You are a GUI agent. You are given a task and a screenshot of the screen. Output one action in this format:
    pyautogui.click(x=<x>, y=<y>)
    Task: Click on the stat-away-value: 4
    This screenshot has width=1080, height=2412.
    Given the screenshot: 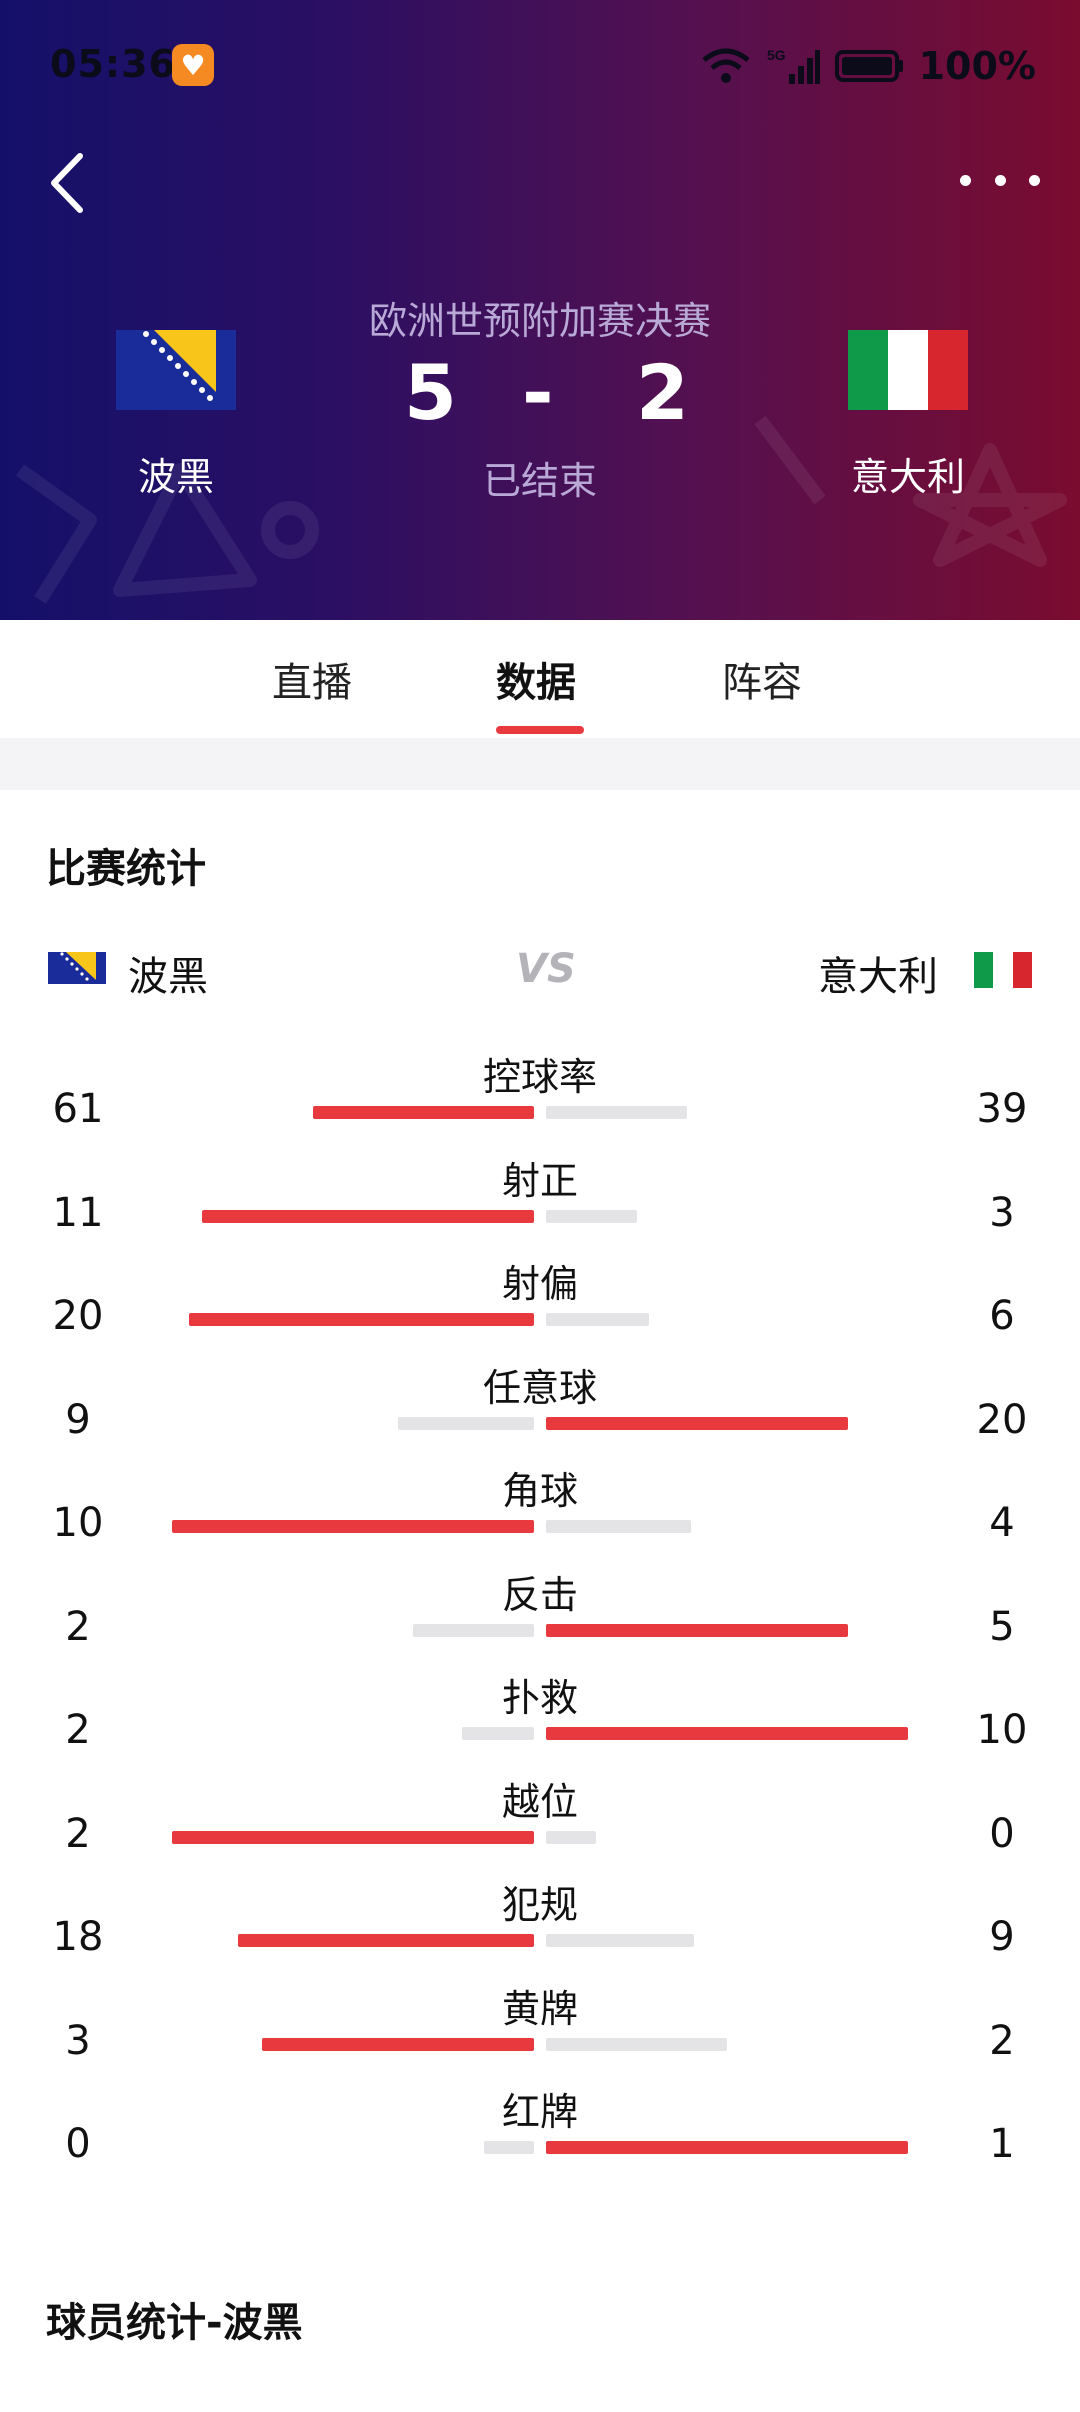 What is the action you would take?
    pyautogui.click(x=1002, y=1523)
    